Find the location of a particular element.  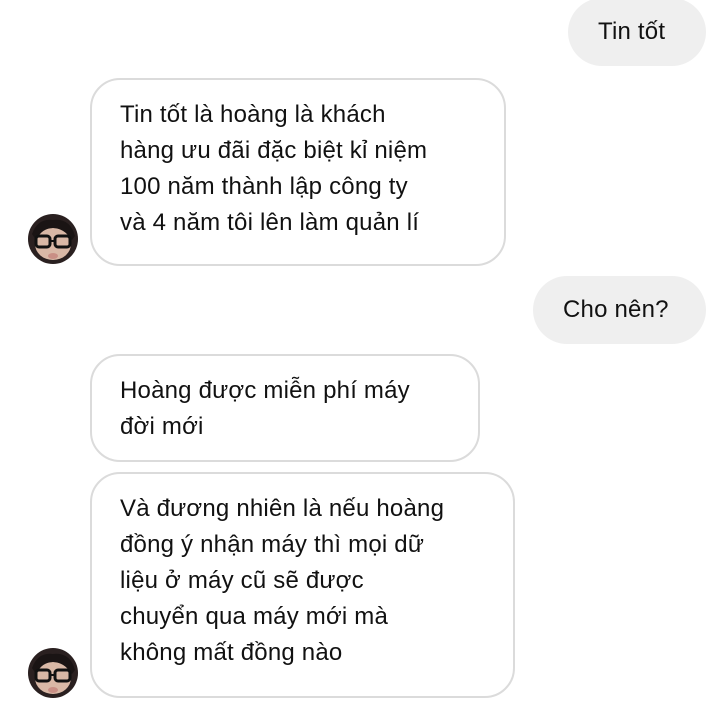

outgoing-message: Cho nên? is located at coordinates (619, 310).